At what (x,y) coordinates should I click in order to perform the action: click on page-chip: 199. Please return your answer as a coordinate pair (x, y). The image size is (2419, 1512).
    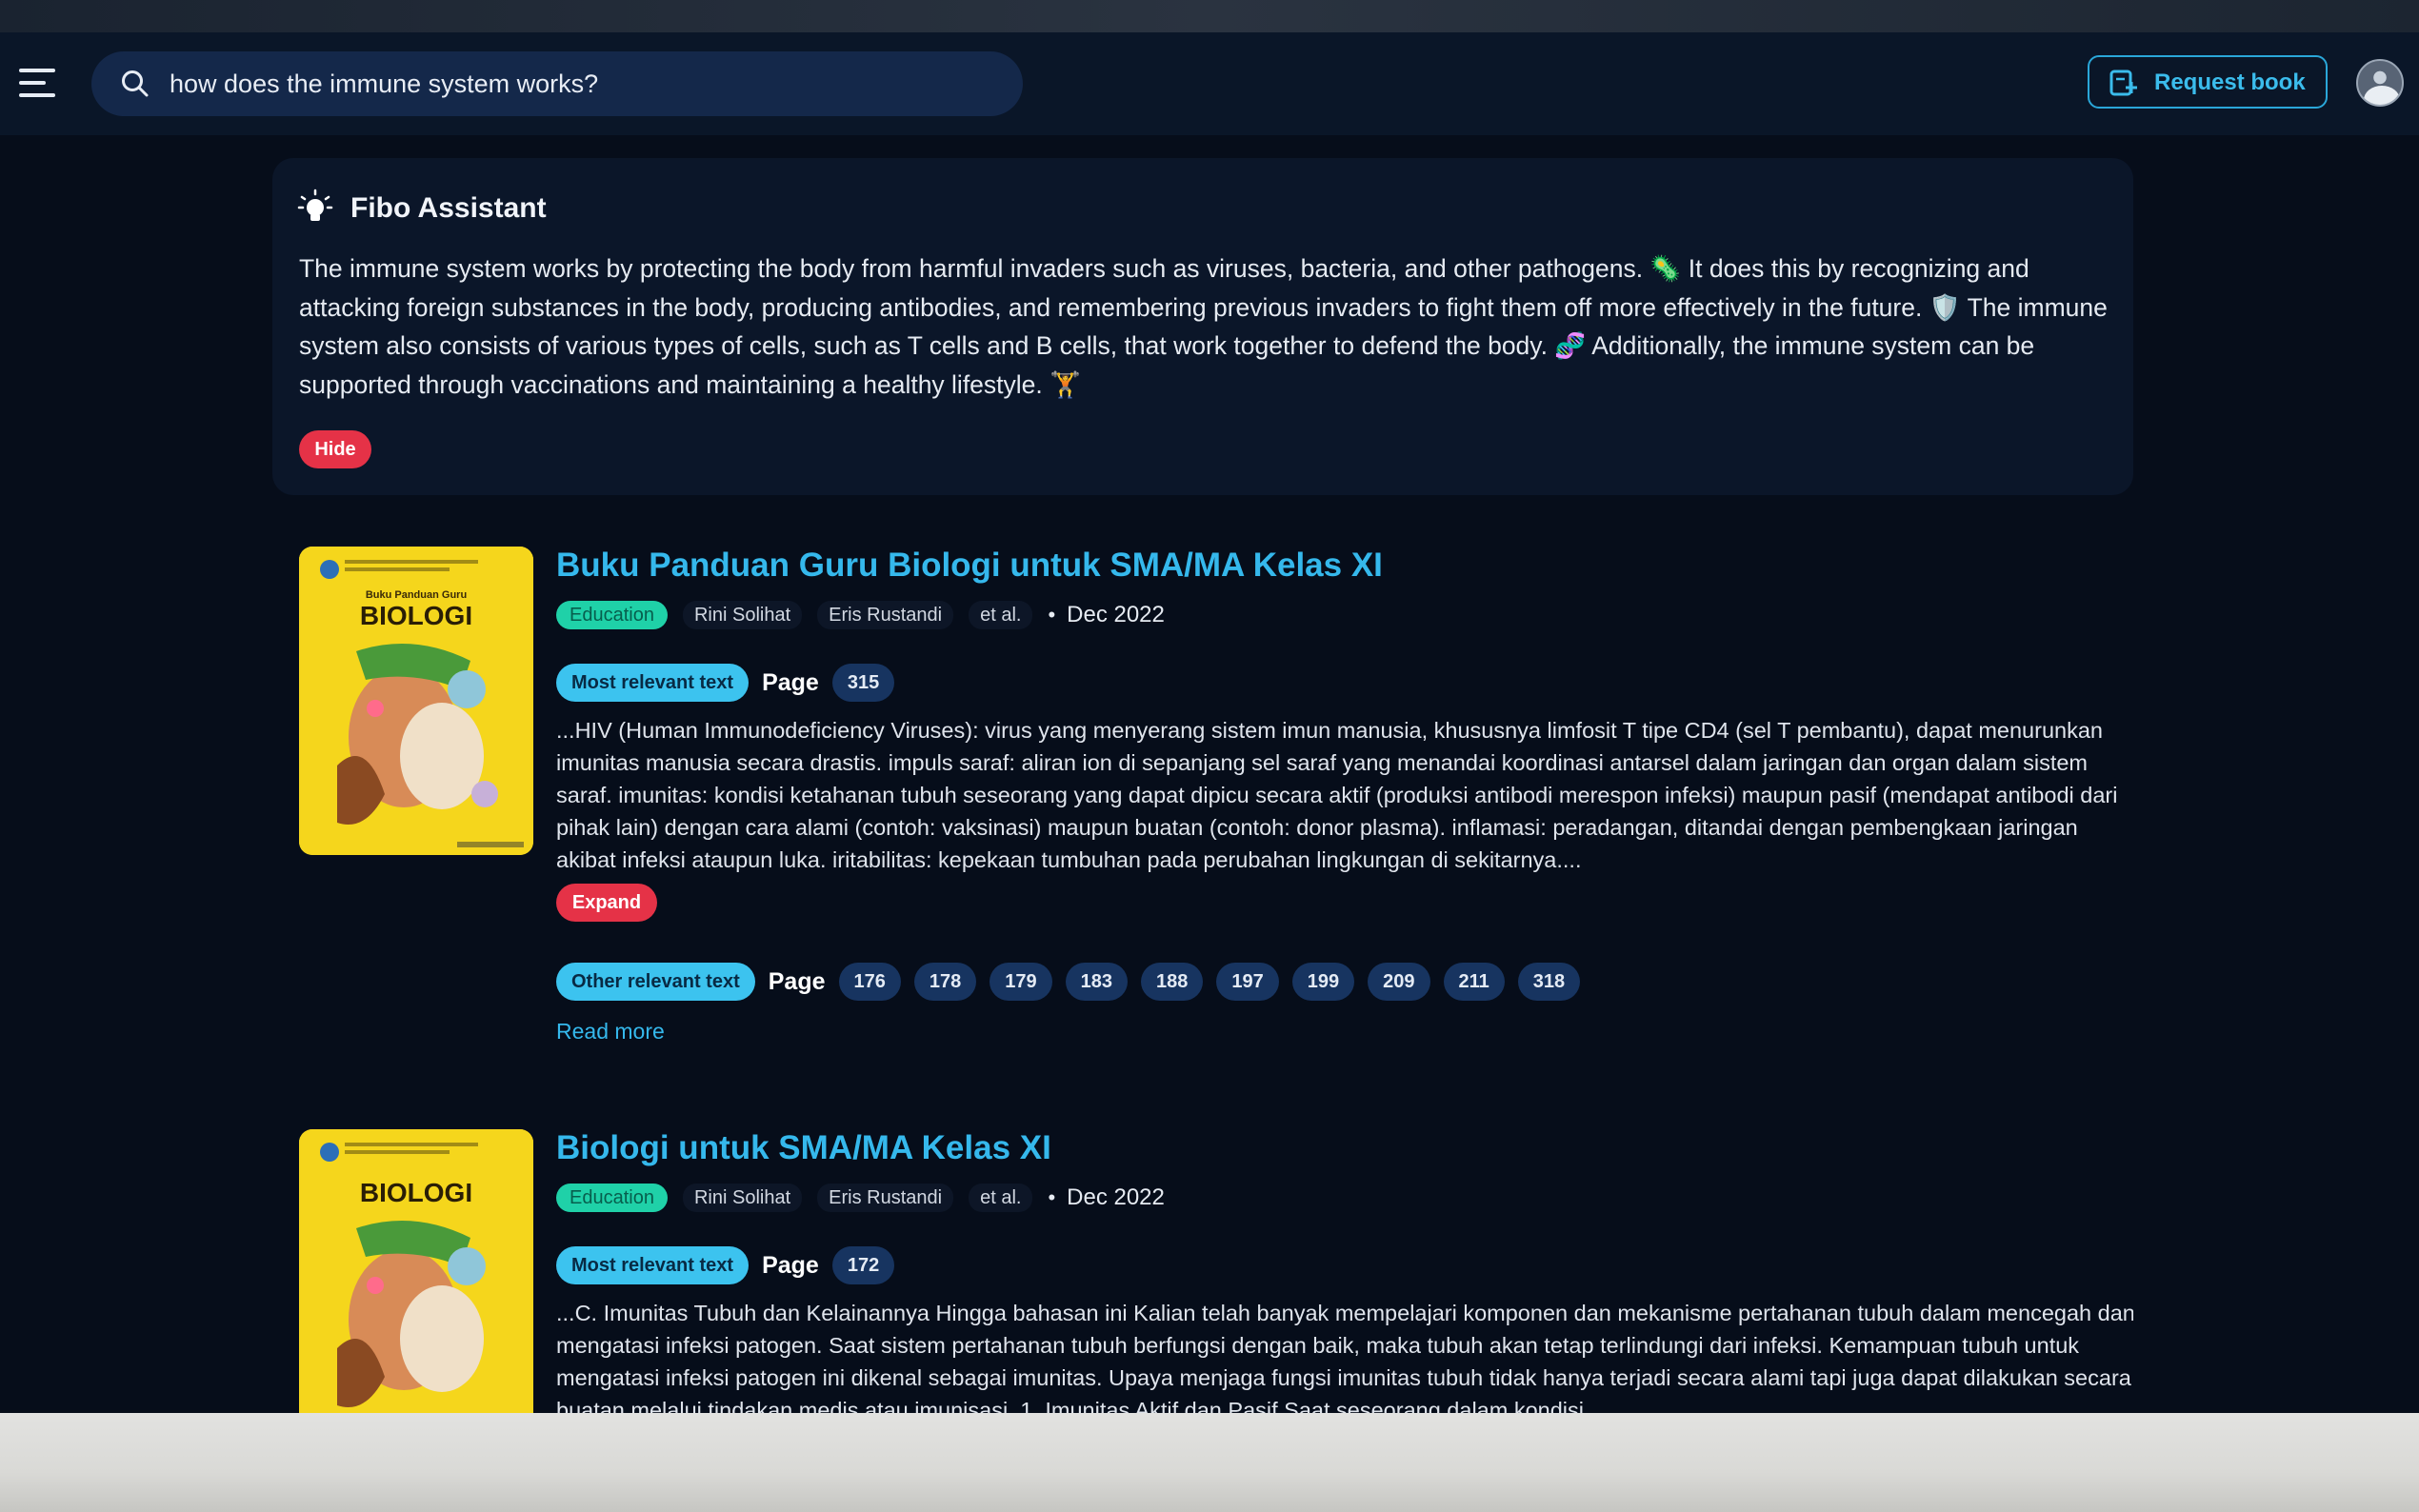
    Looking at the image, I should click on (1323, 982).